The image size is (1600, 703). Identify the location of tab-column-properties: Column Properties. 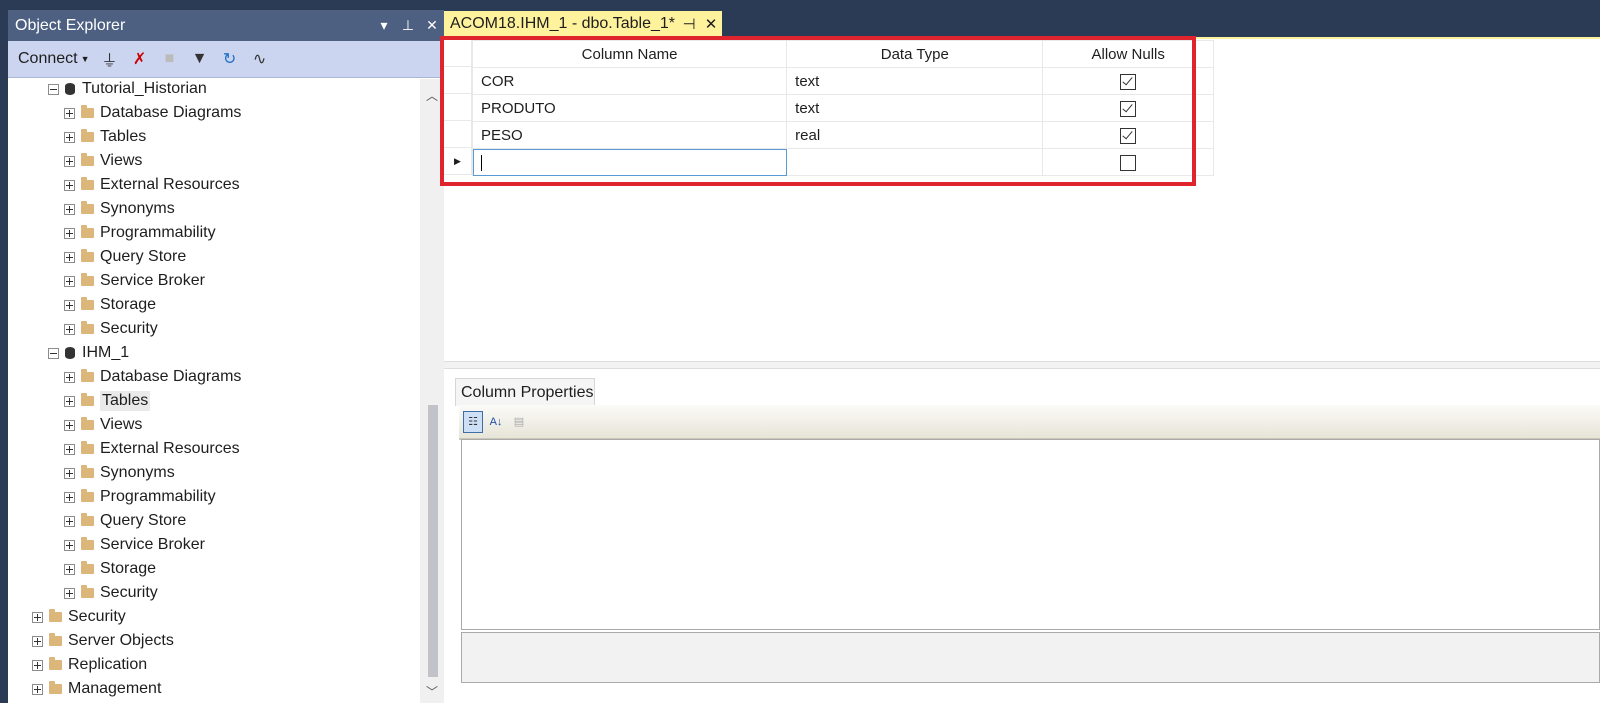
(525, 392).